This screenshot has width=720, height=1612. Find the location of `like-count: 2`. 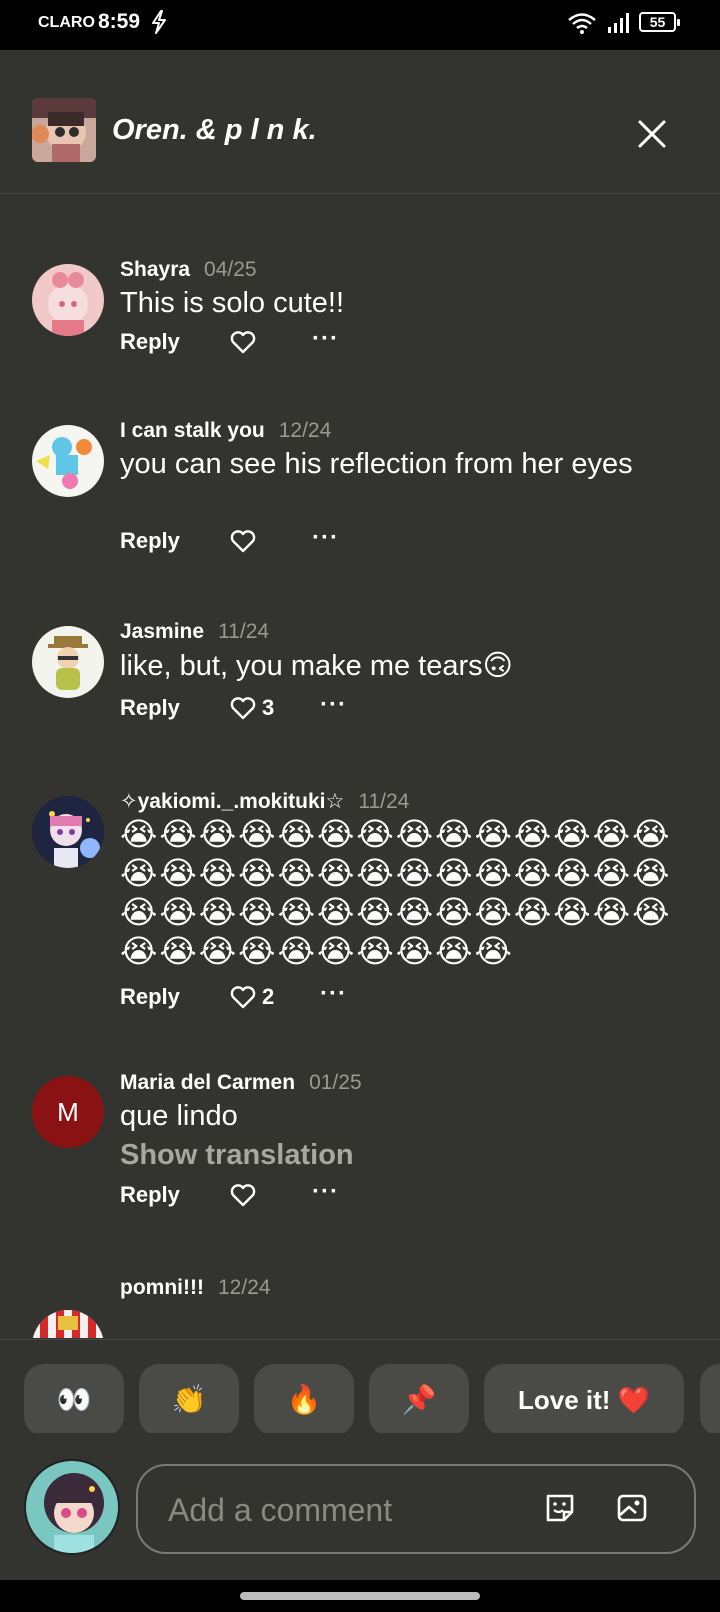

like-count: 2 is located at coordinates (268, 996).